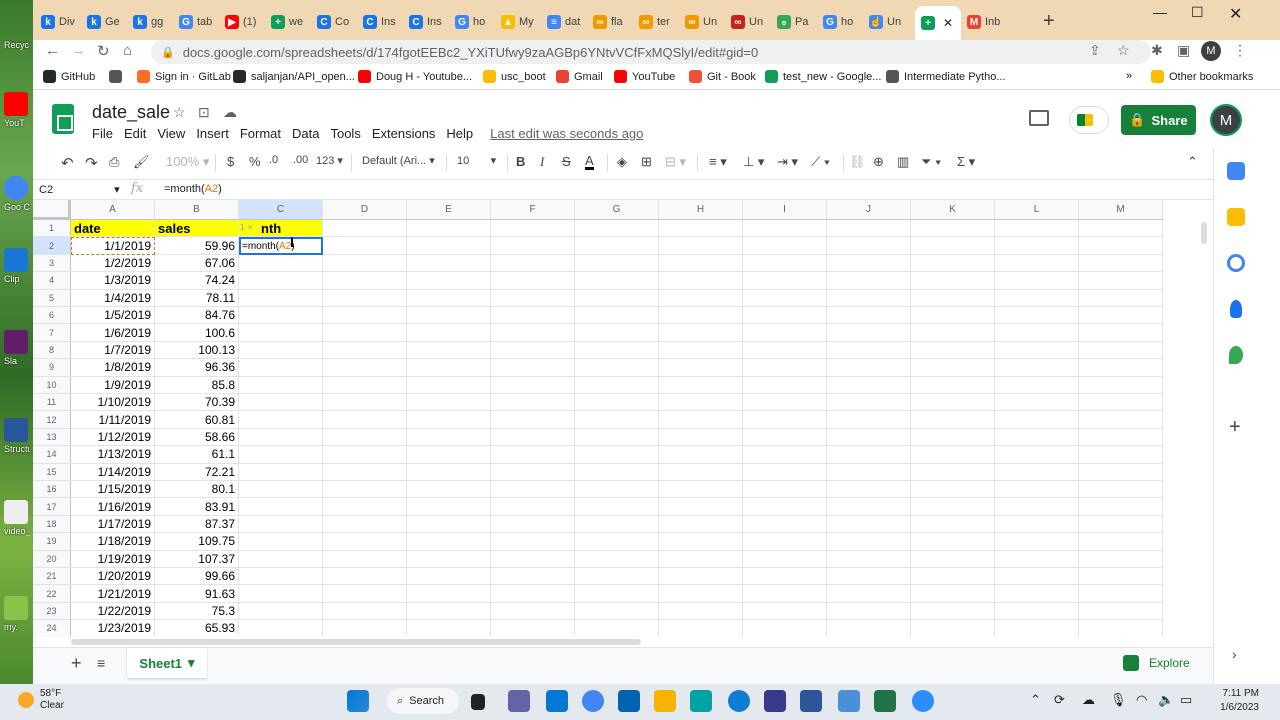 The image size is (1280, 720). I want to click on date-cell: 1/11/2019, so click(113, 420).